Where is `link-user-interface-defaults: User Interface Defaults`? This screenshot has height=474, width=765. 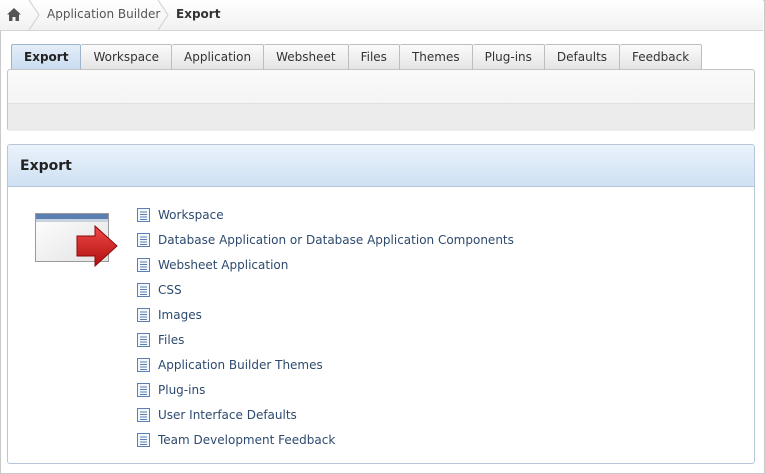 link-user-interface-defaults: User Interface Defaults is located at coordinates (227, 415).